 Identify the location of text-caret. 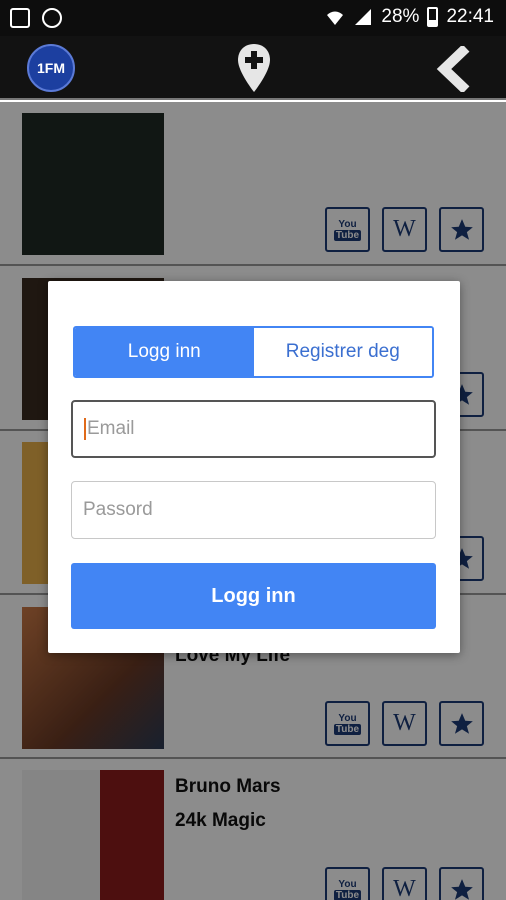
(85, 429).